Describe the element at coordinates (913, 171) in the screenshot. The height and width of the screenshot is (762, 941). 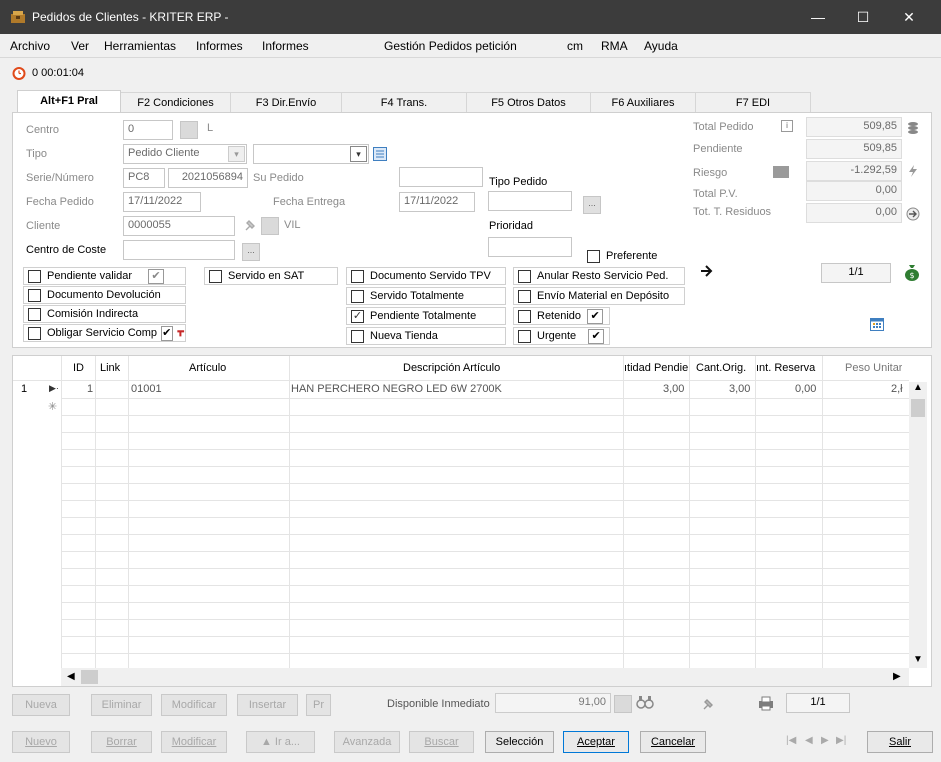
I see `lightning-icon` at that location.